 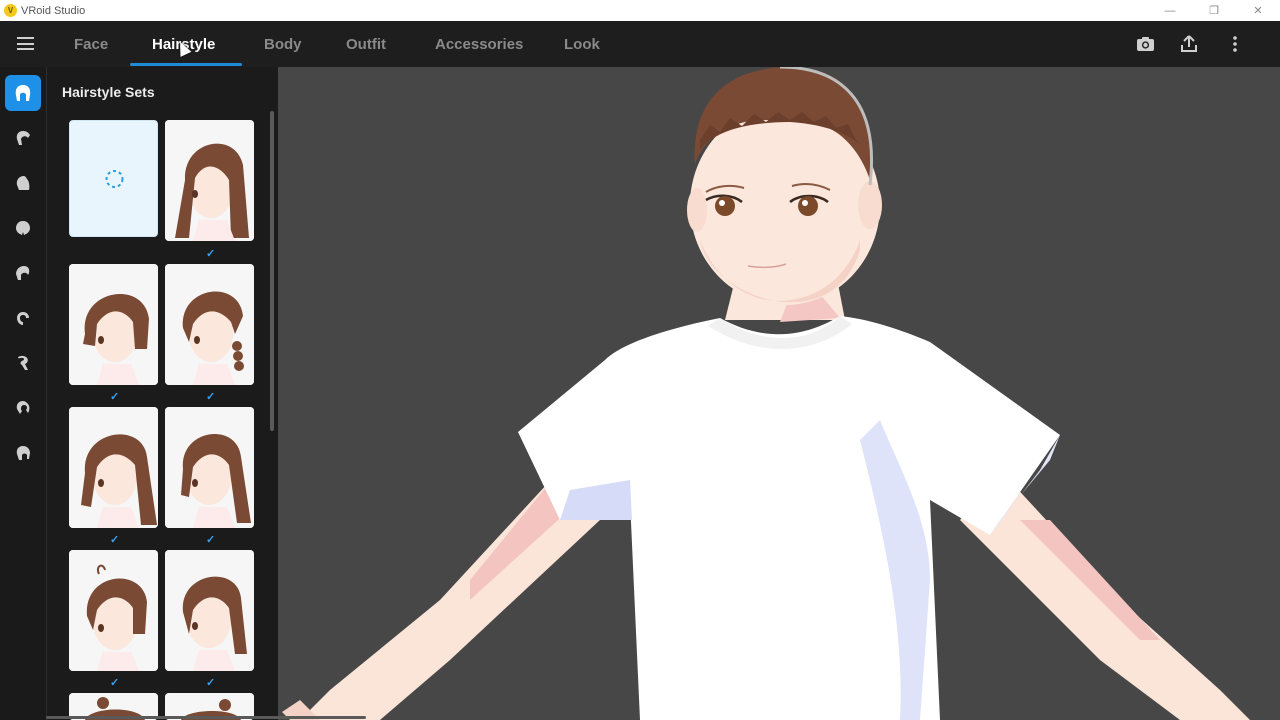 I want to click on preset-empty, so click(x=113, y=178).